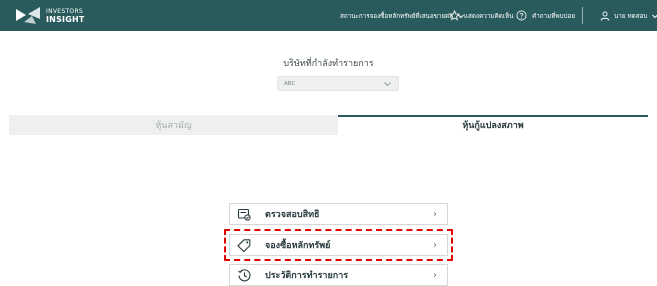 This screenshot has height=286, width=657. What do you see at coordinates (328, 64) in the screenshot?
I see `company-select-label: บริษัทที่กำลังทำรายการ` at bounding box center [328, 64].